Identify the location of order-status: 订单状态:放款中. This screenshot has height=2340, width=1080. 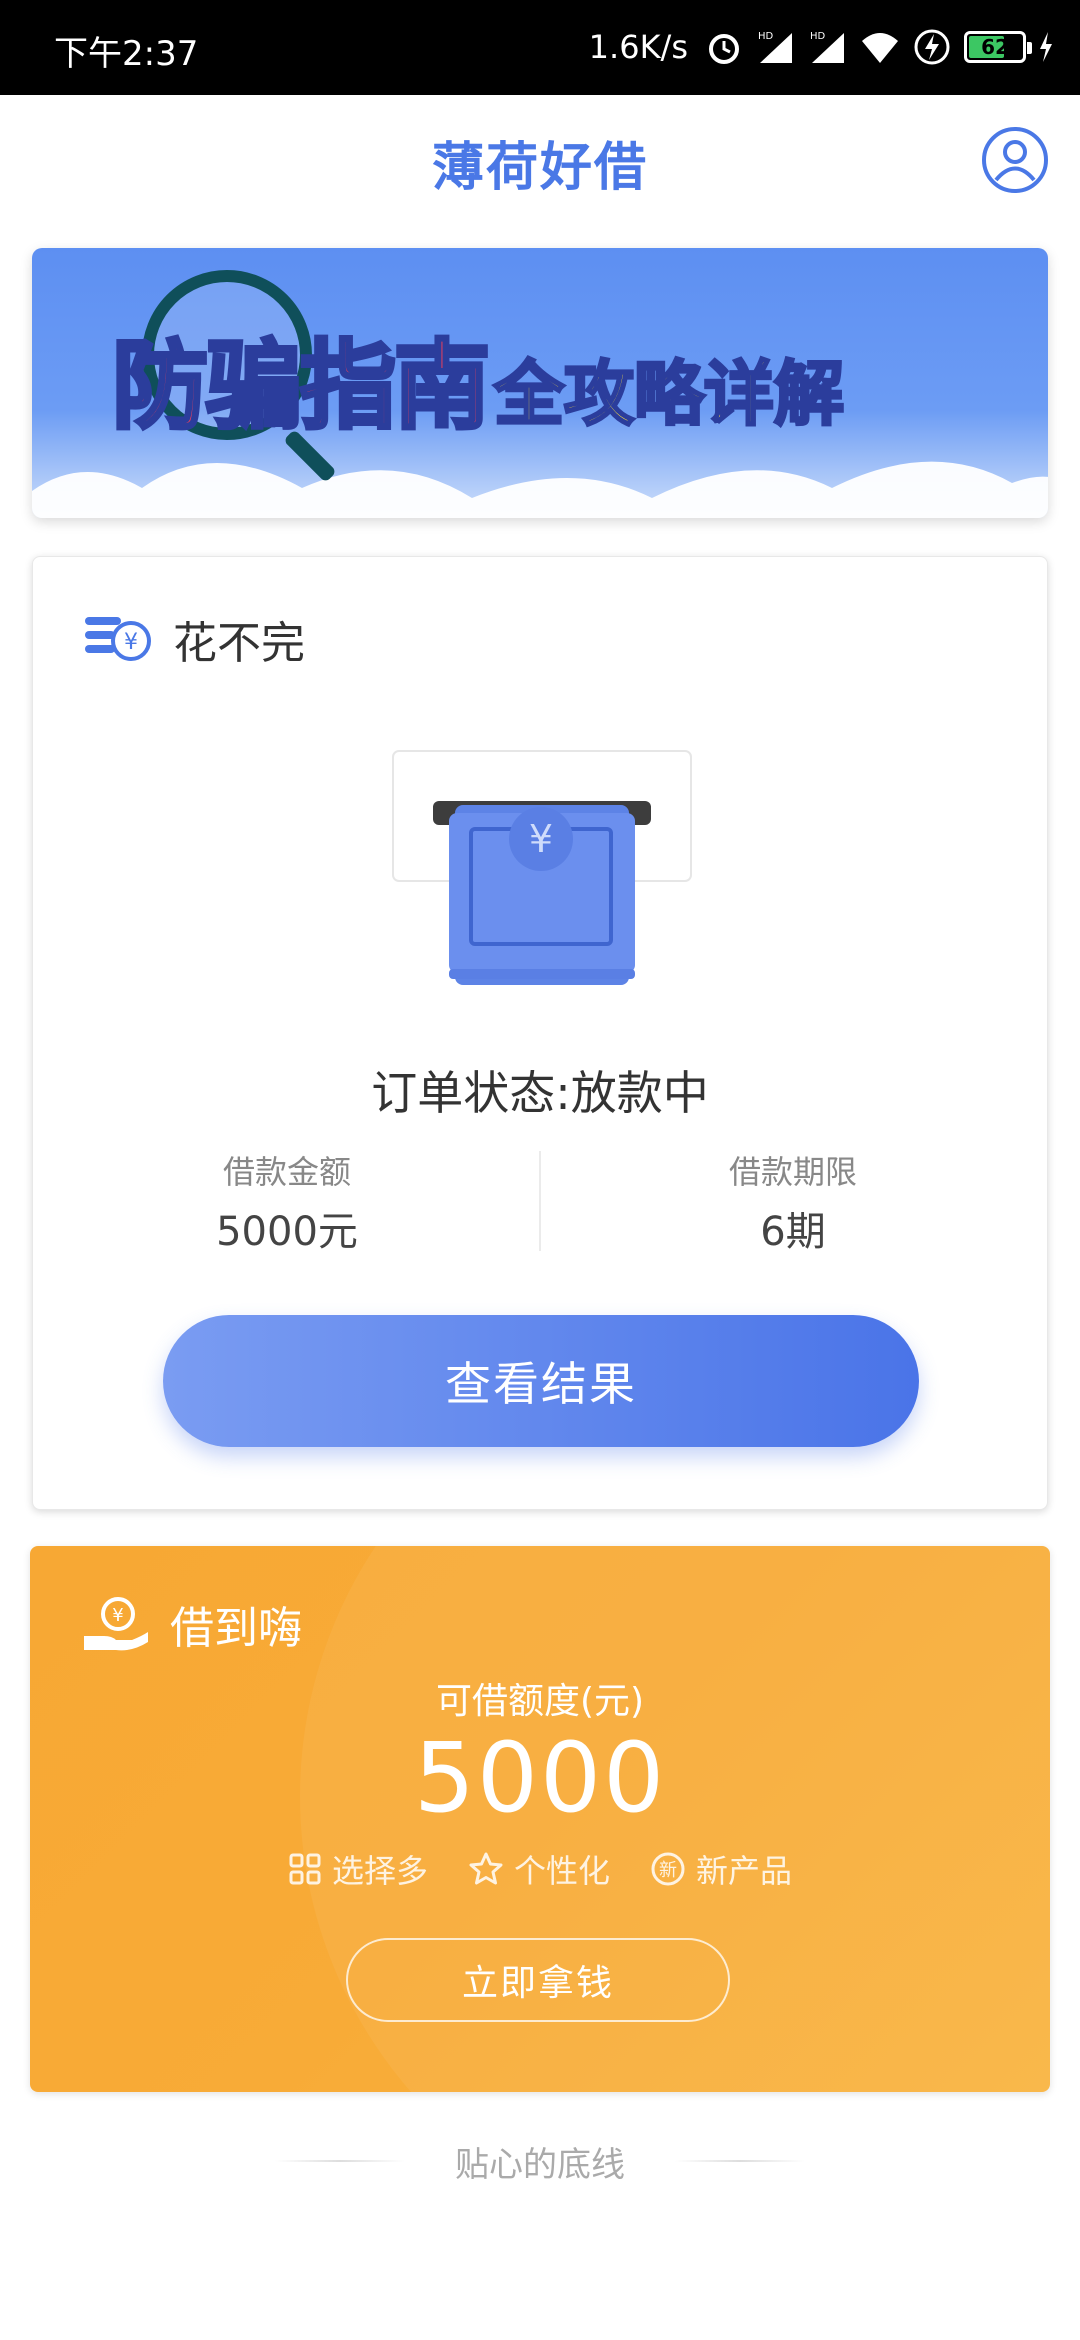
(540, 1093).